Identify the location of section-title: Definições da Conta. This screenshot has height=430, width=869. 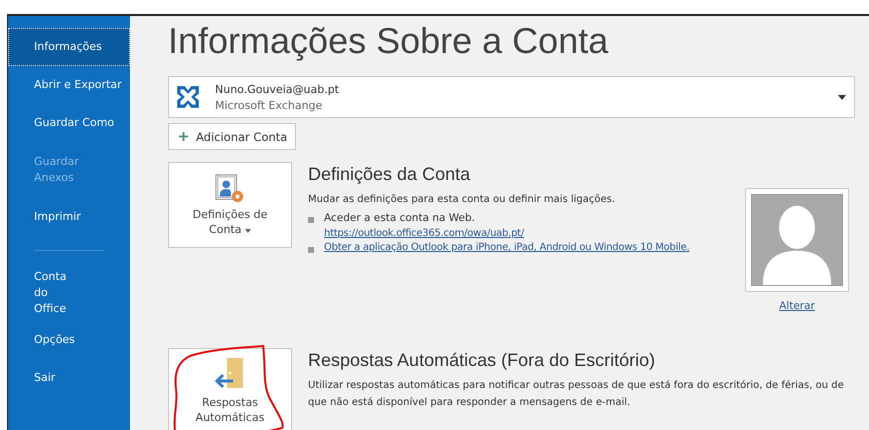
(390, 174).